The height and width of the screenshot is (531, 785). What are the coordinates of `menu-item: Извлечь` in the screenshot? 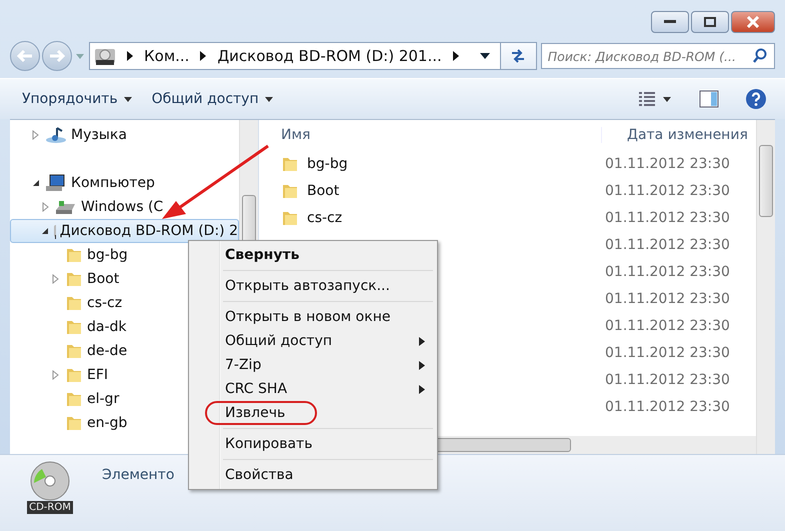 It's located at (313, 413).